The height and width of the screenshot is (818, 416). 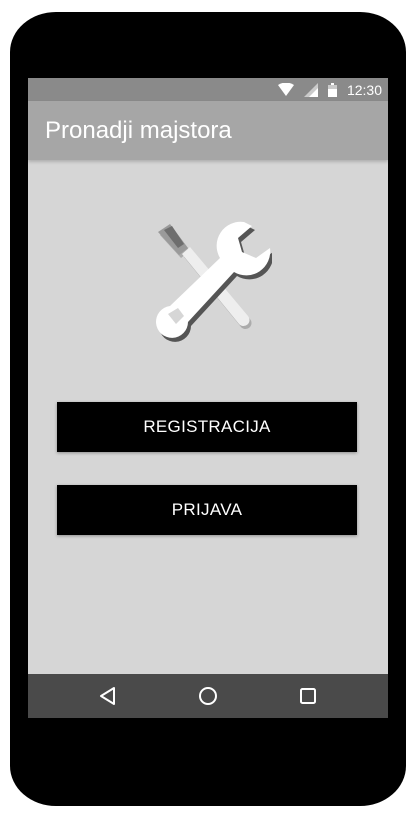 I want to click on status-bar: 12:30, so click(x=208, y=89).